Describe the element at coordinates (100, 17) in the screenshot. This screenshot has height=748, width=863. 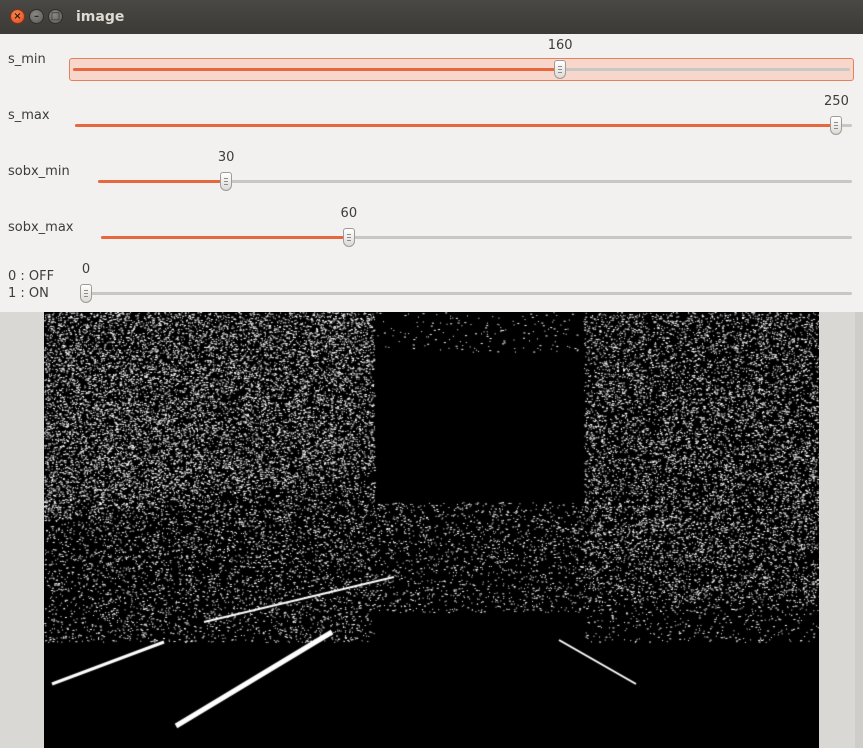
I see `window-title: image` at that location.